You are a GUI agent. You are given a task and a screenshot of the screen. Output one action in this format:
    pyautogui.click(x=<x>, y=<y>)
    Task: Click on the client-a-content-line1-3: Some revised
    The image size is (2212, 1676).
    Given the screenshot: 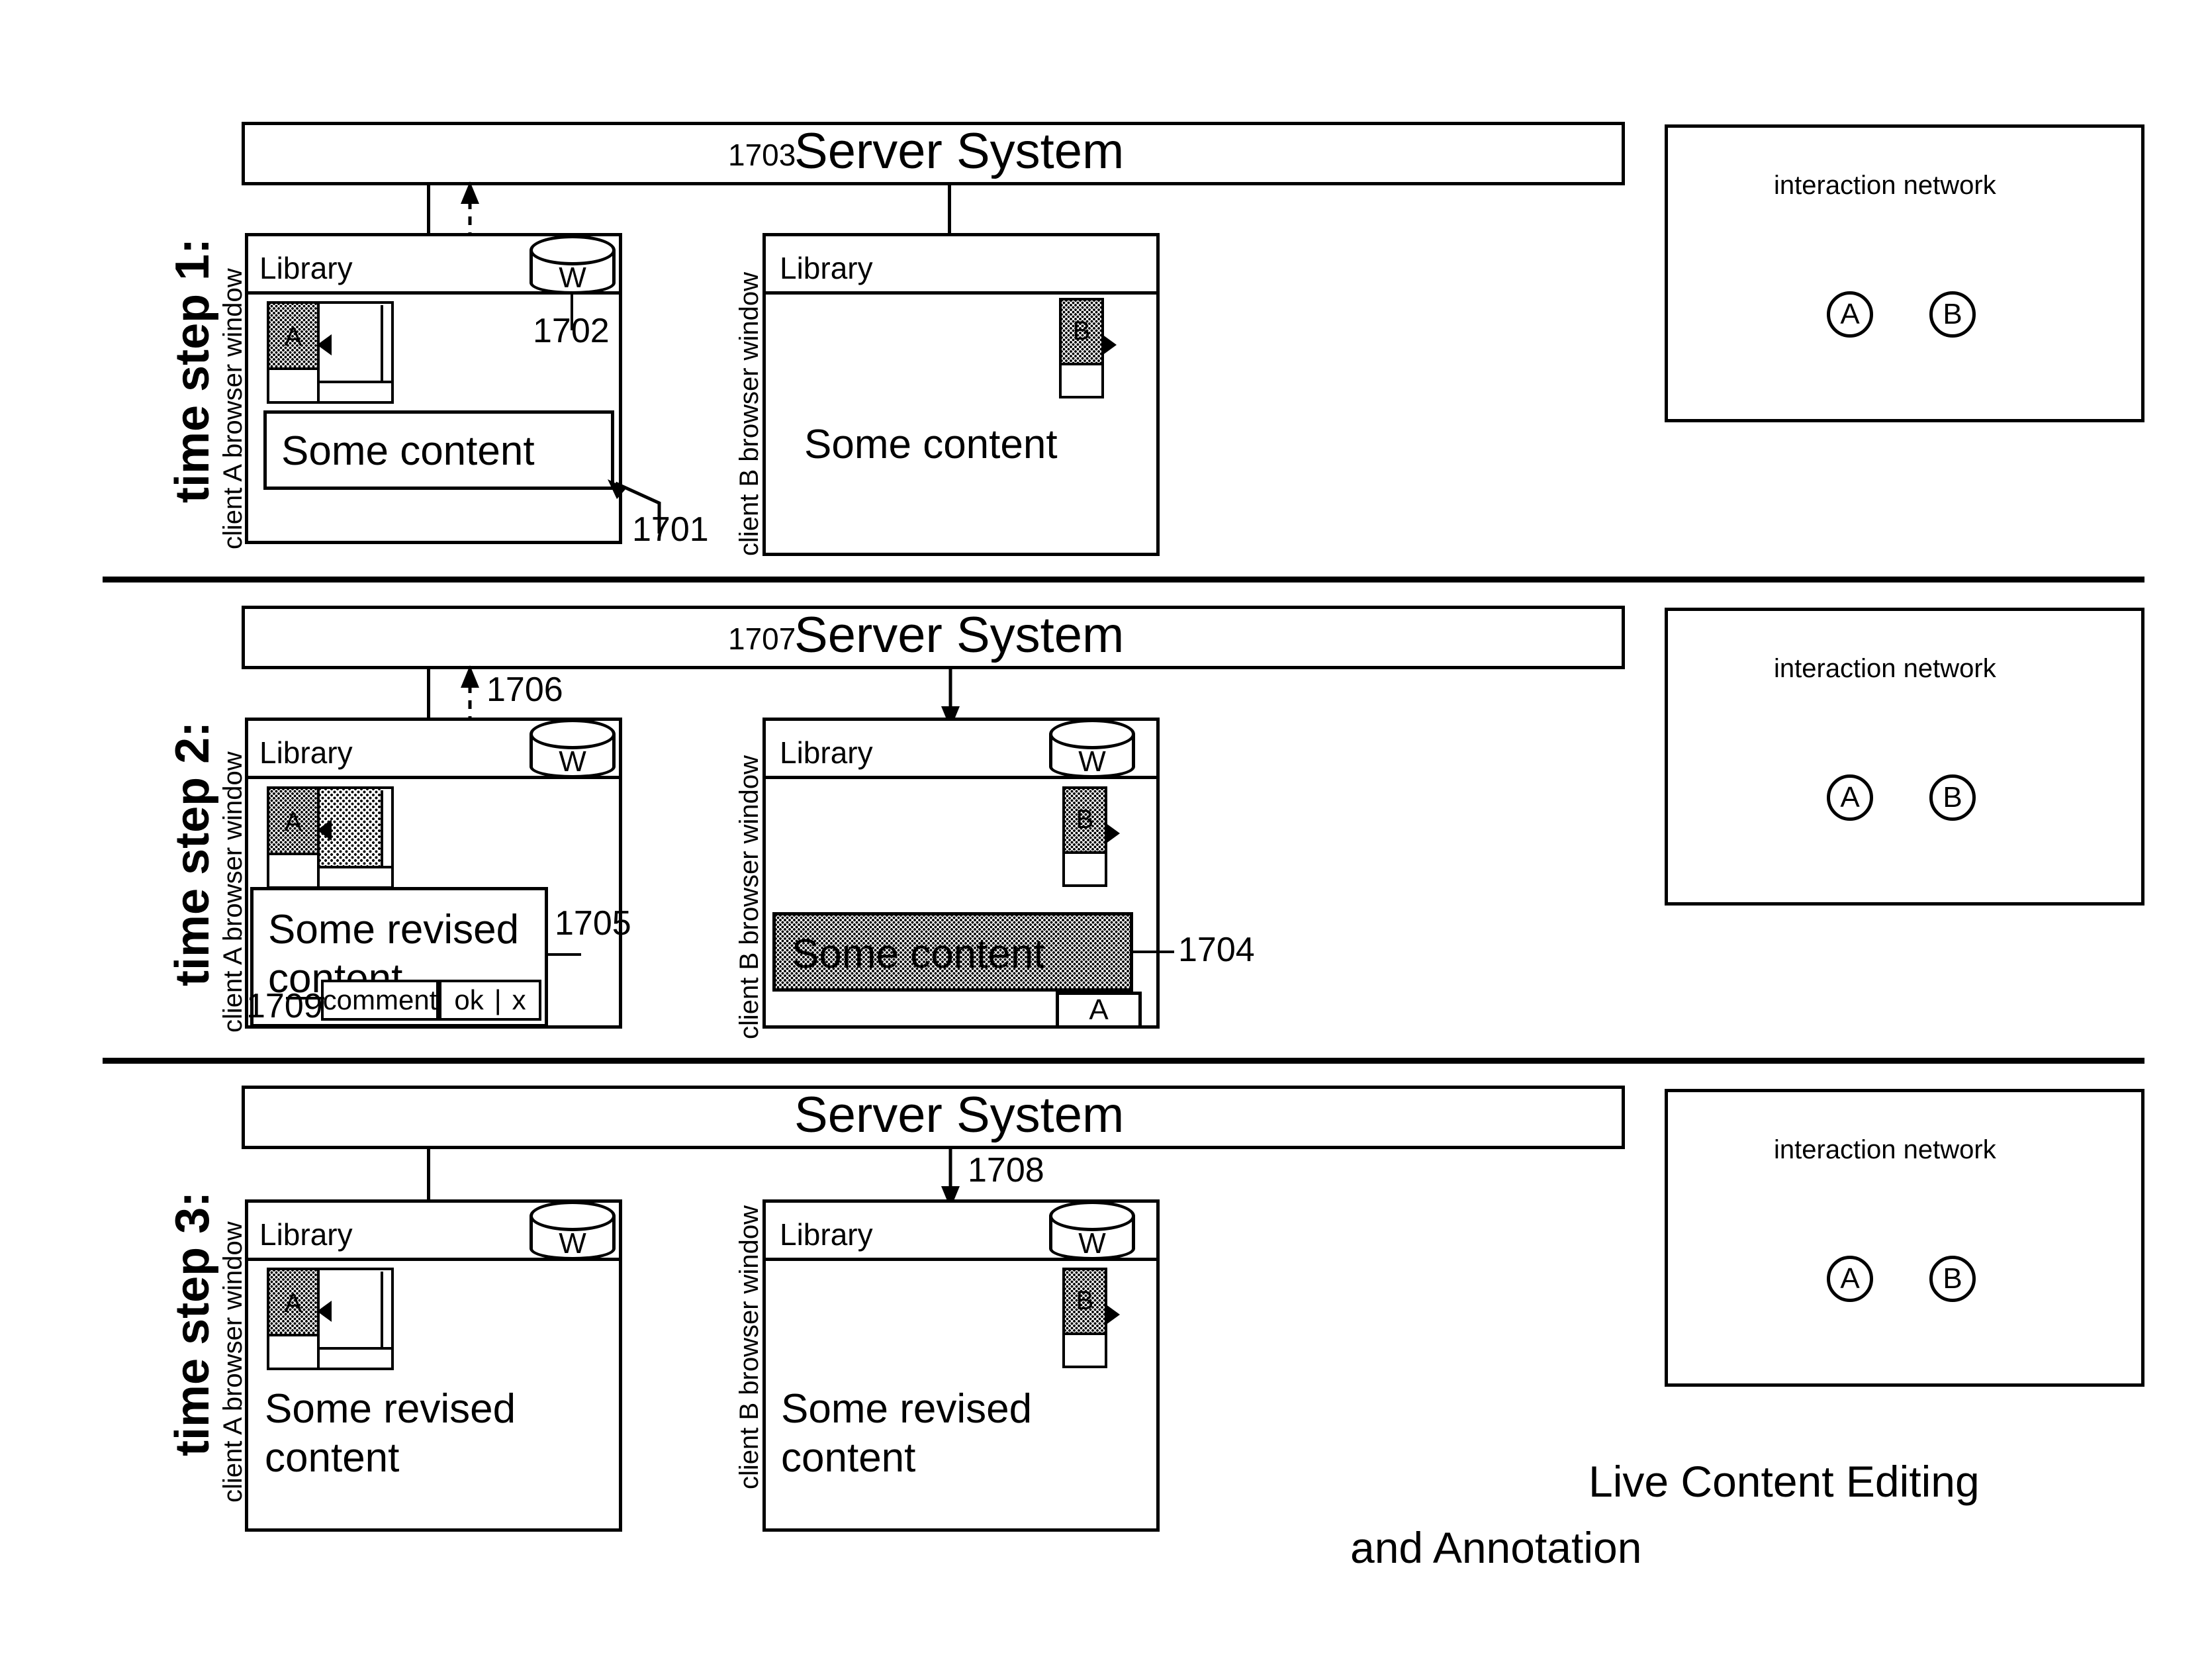 What is the action you would take?
    pyautogui.click(x=390, y=1409)
    